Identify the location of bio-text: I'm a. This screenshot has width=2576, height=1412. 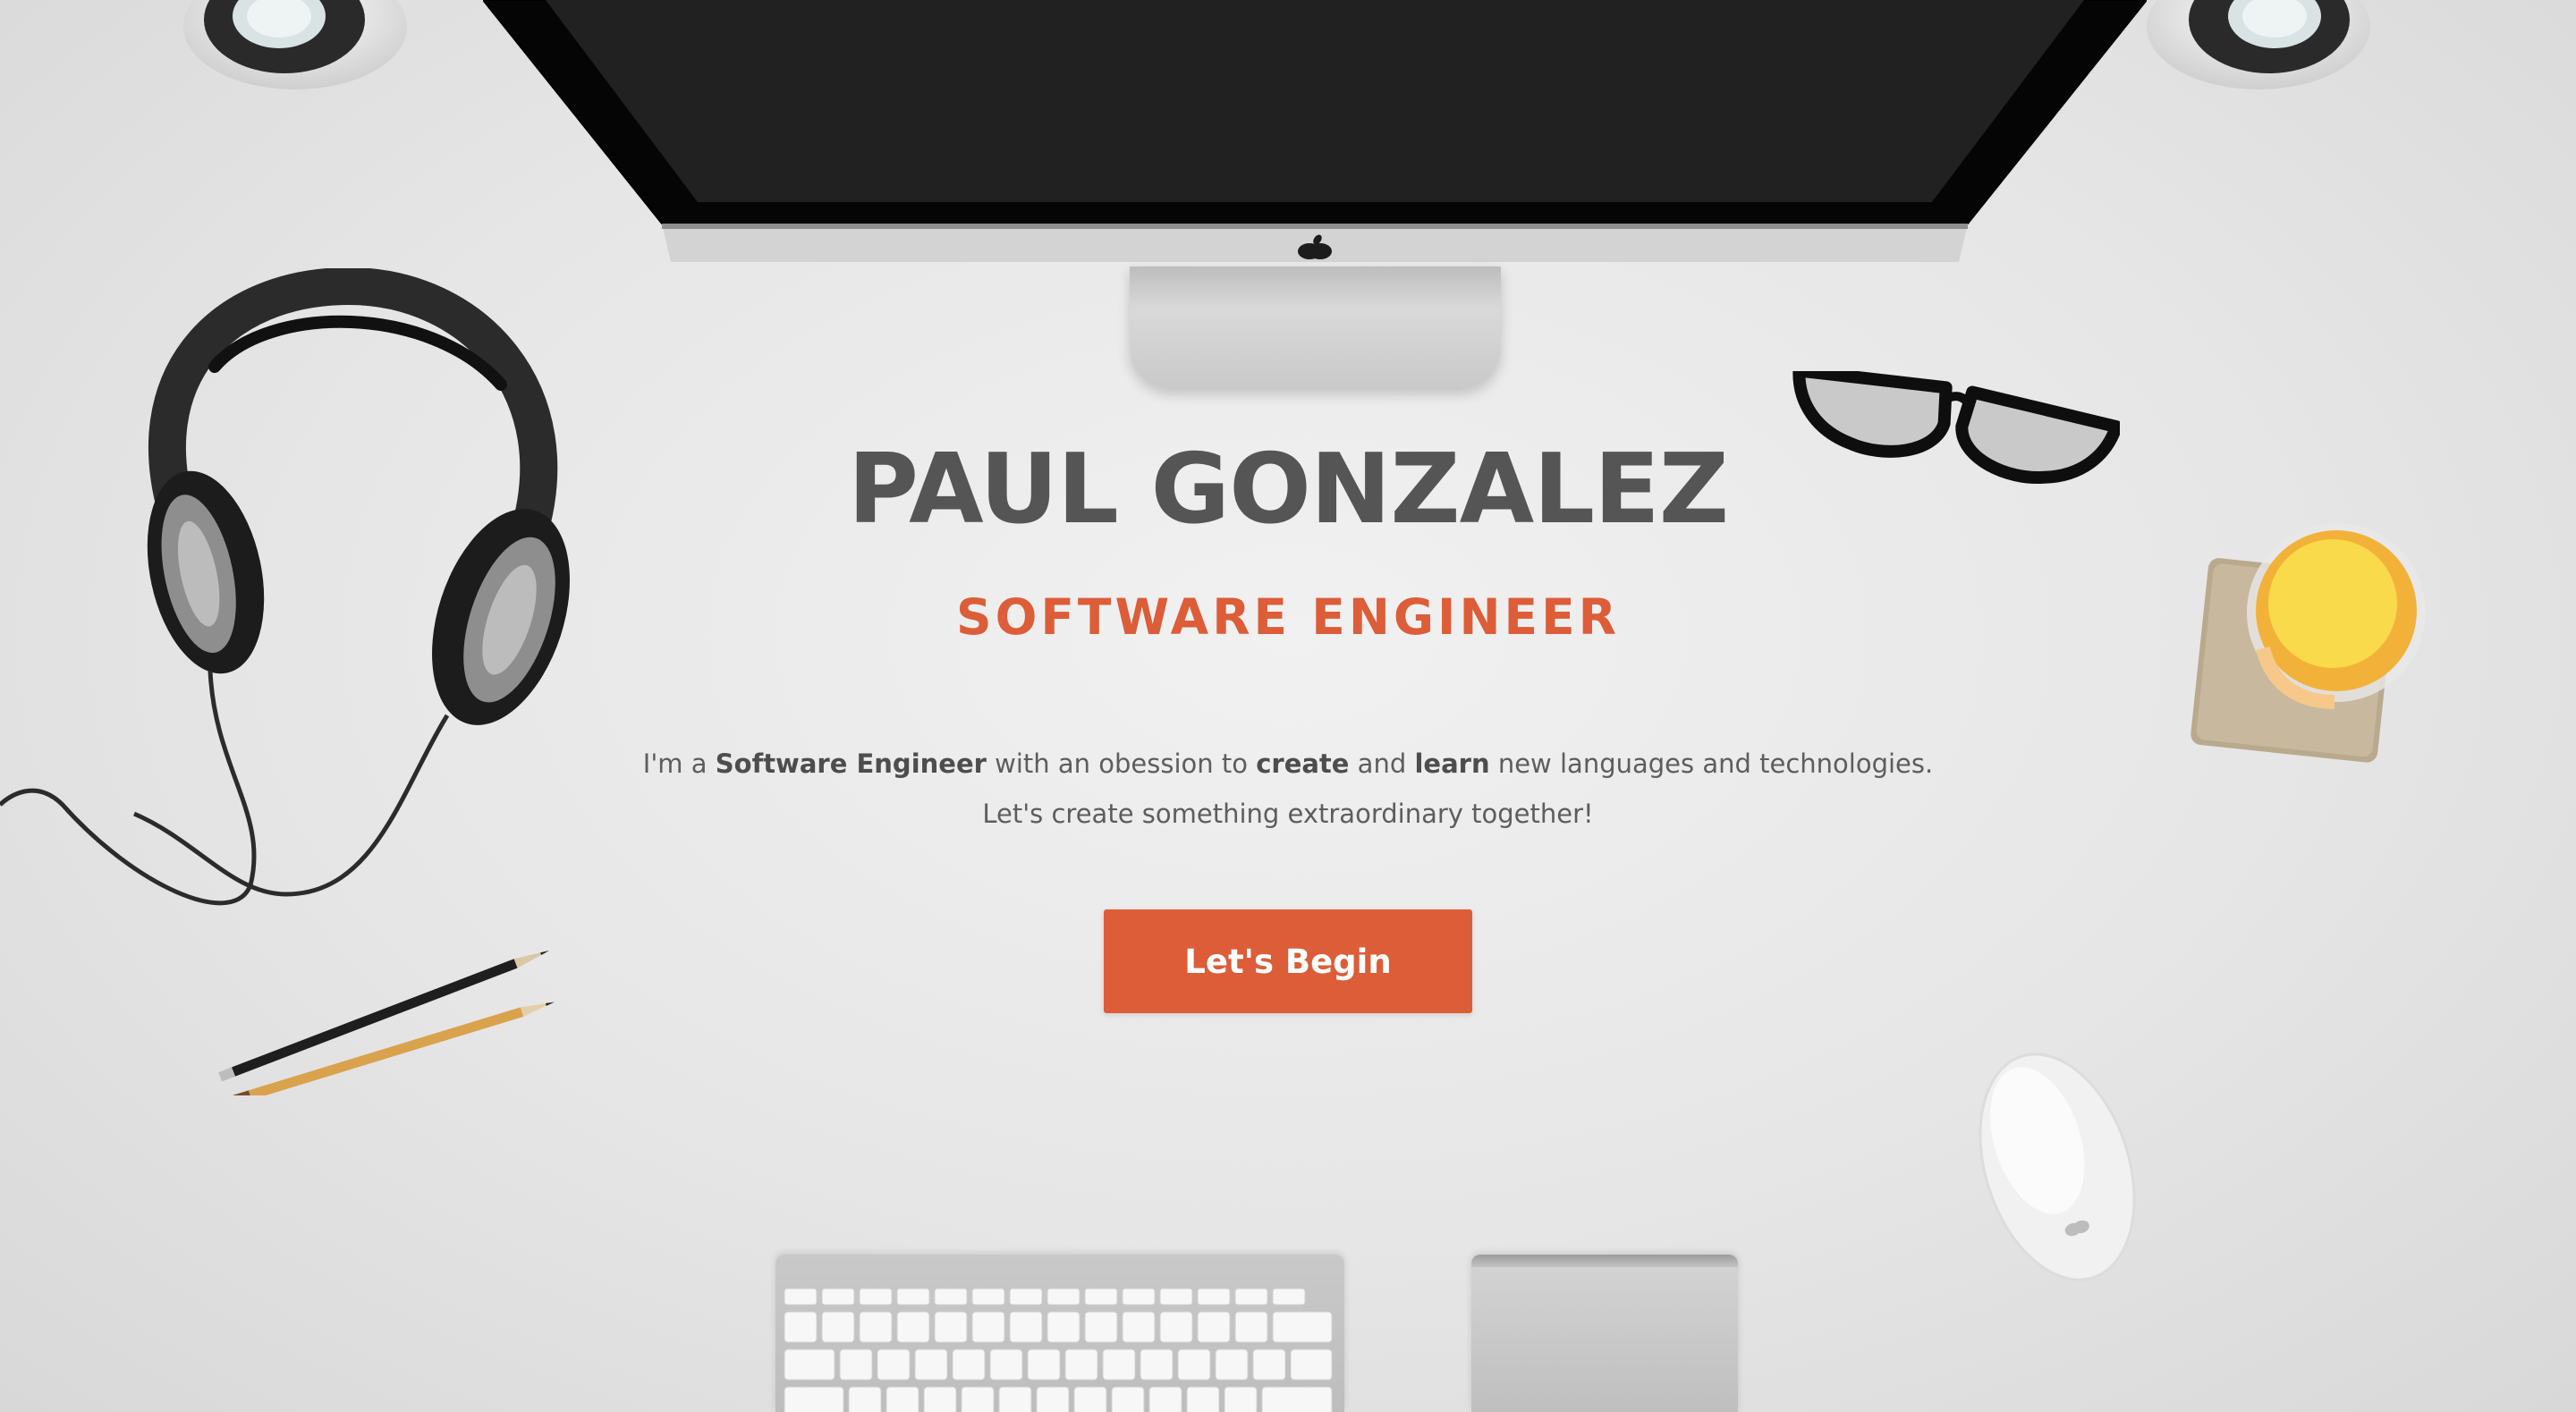
(679, 763).